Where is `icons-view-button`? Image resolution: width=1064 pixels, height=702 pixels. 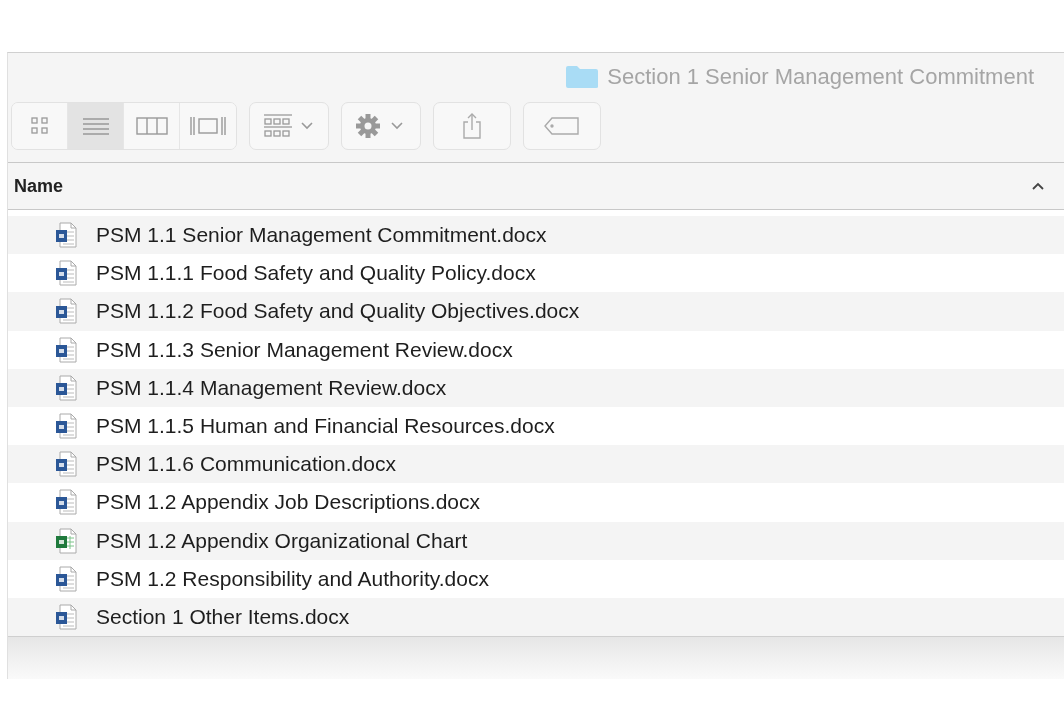
icons-view-button is located at coordinates (40, 126).